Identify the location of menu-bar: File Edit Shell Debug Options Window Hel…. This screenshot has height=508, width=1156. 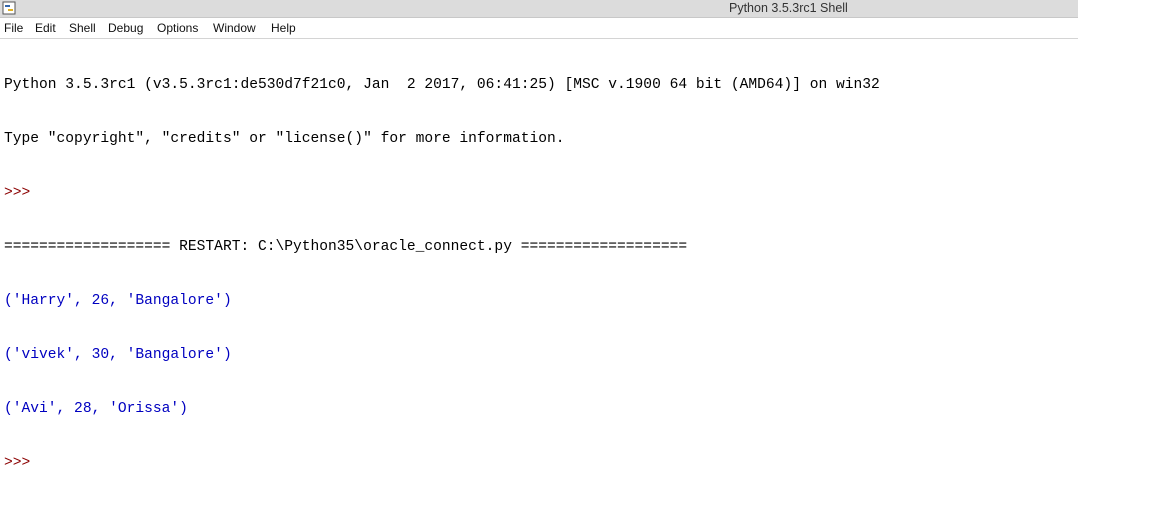
(539, 28).